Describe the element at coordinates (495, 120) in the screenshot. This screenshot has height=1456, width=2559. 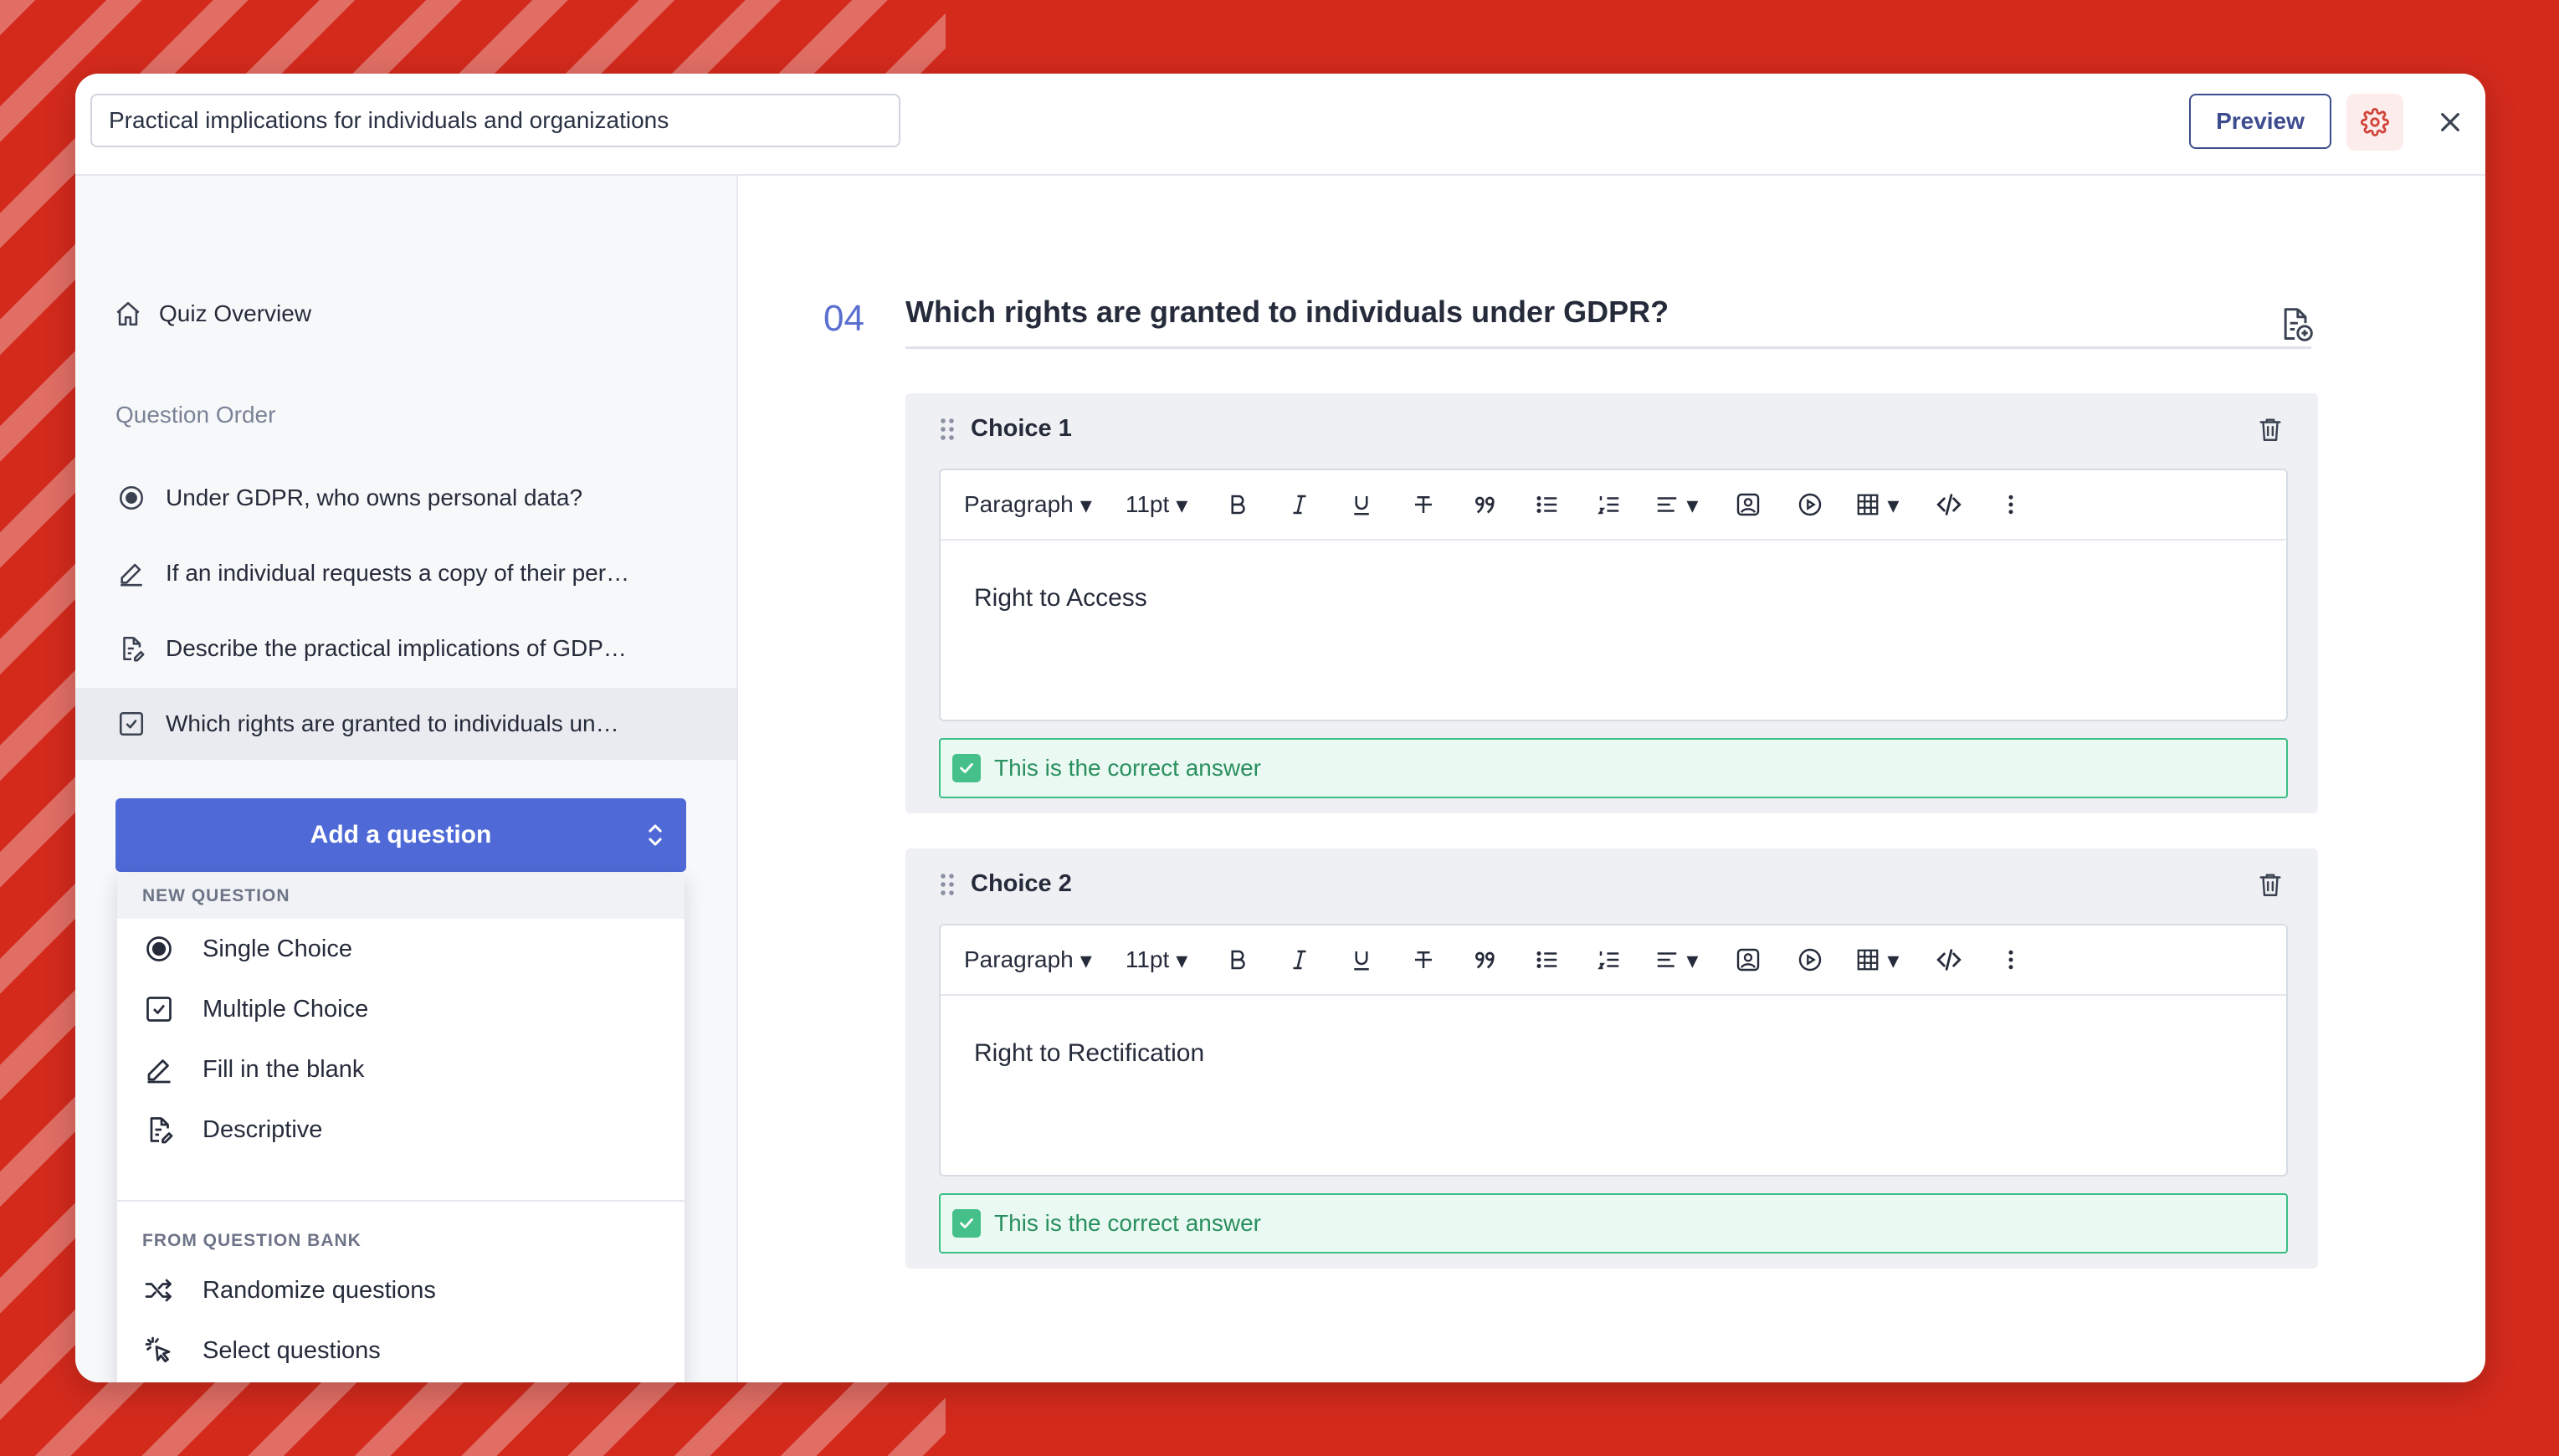
I see `quiz-title-input` at that location.